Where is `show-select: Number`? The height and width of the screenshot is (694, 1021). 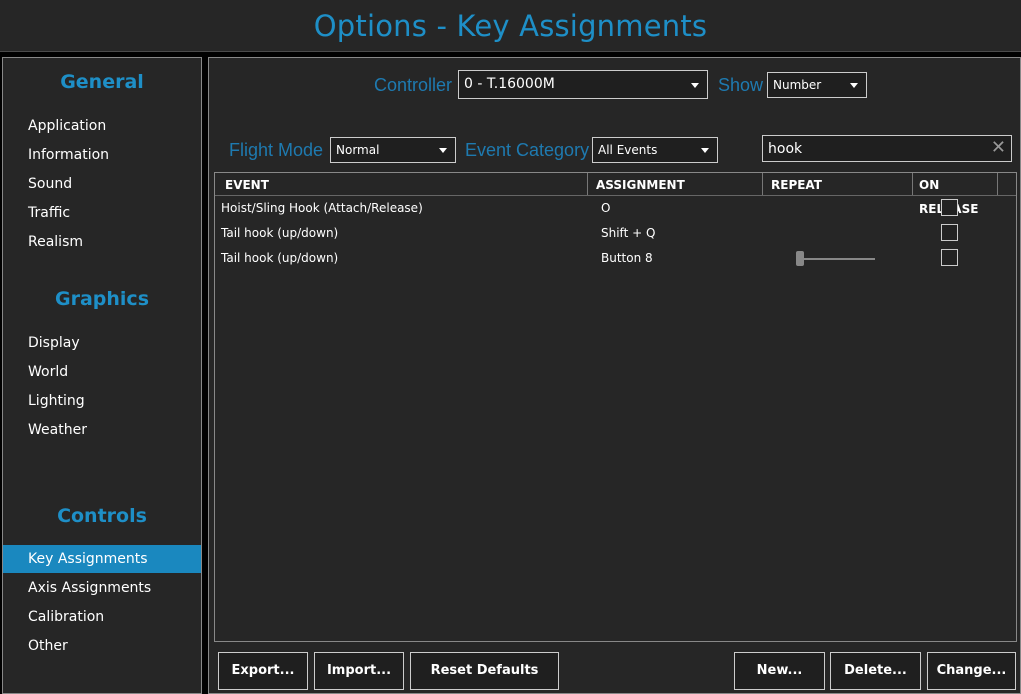
show-select: Number is located at coordinates (817, 85).